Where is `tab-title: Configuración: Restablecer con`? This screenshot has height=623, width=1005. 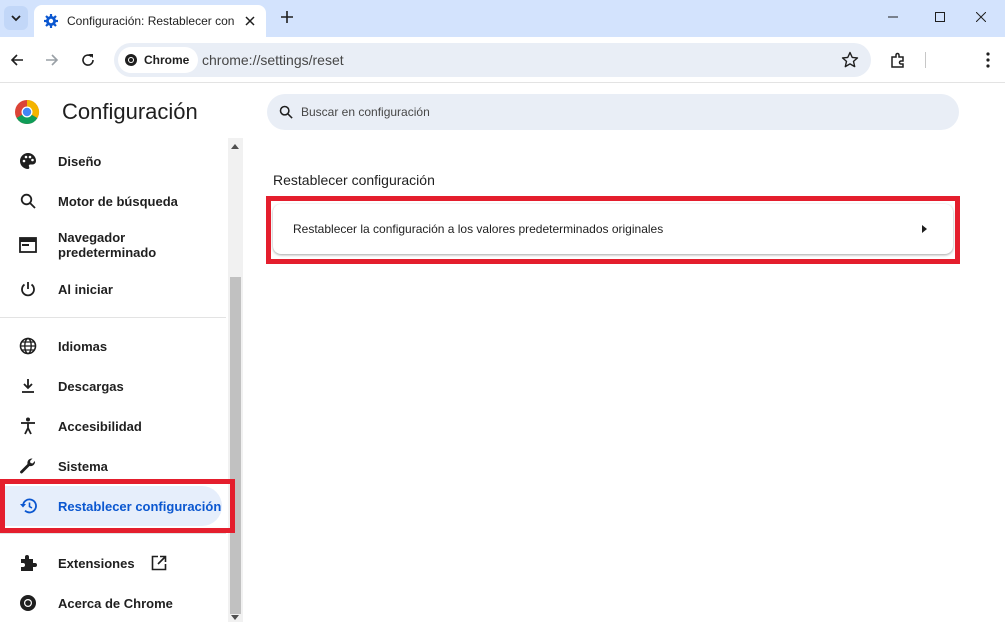 tab-title: Configuración: Restablecer con is located at coordinates (151, 21).